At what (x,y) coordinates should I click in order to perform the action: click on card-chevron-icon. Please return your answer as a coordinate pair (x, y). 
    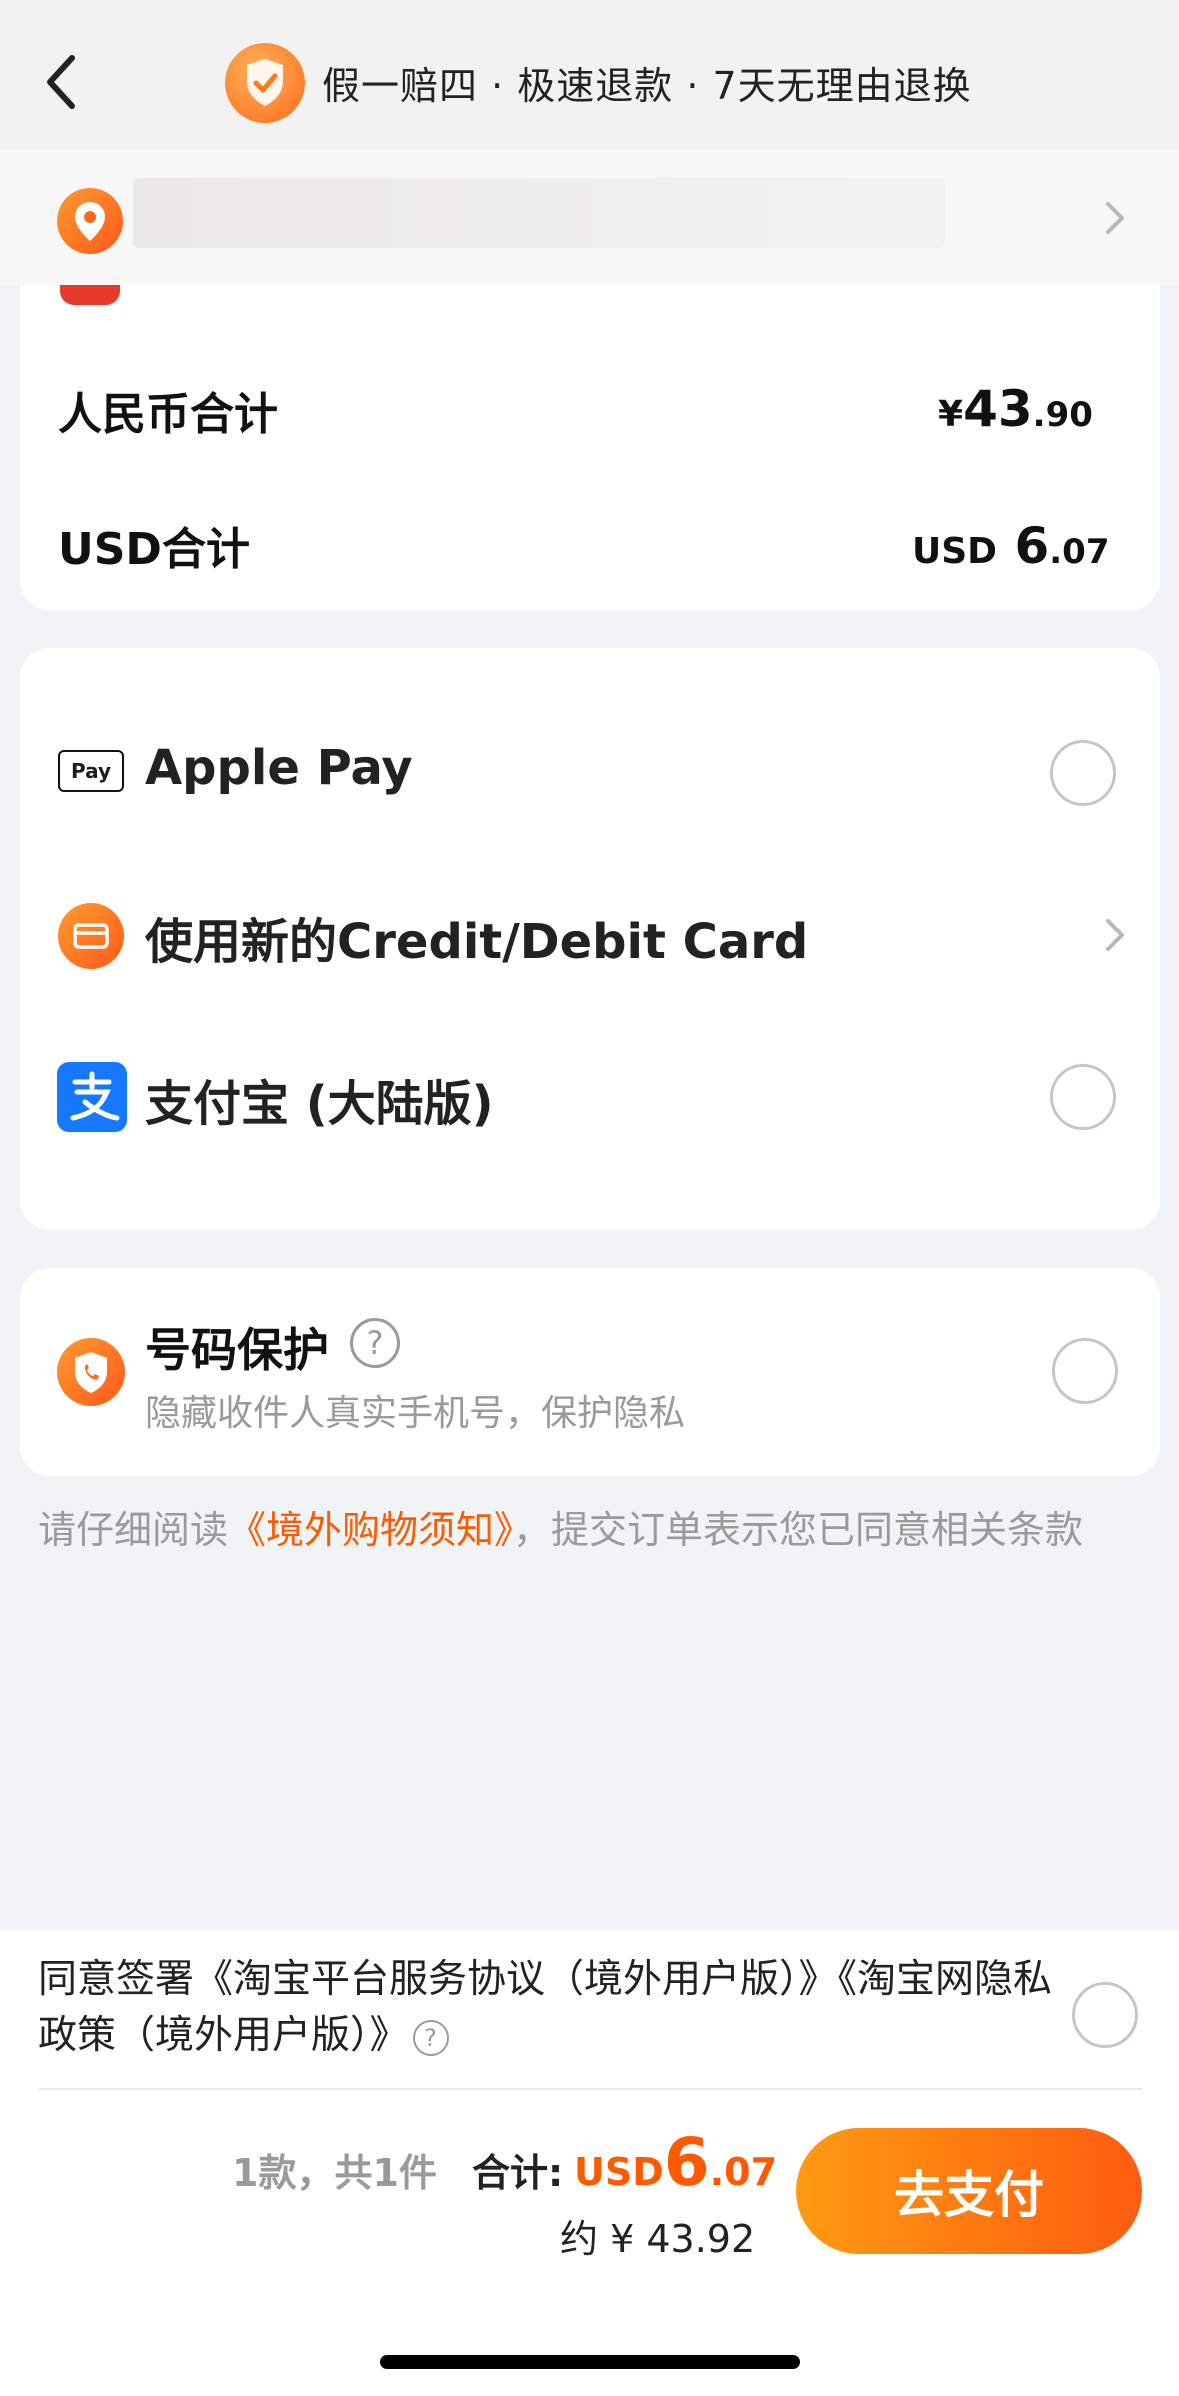
    Looking at the image, I should click on (1115, 937).